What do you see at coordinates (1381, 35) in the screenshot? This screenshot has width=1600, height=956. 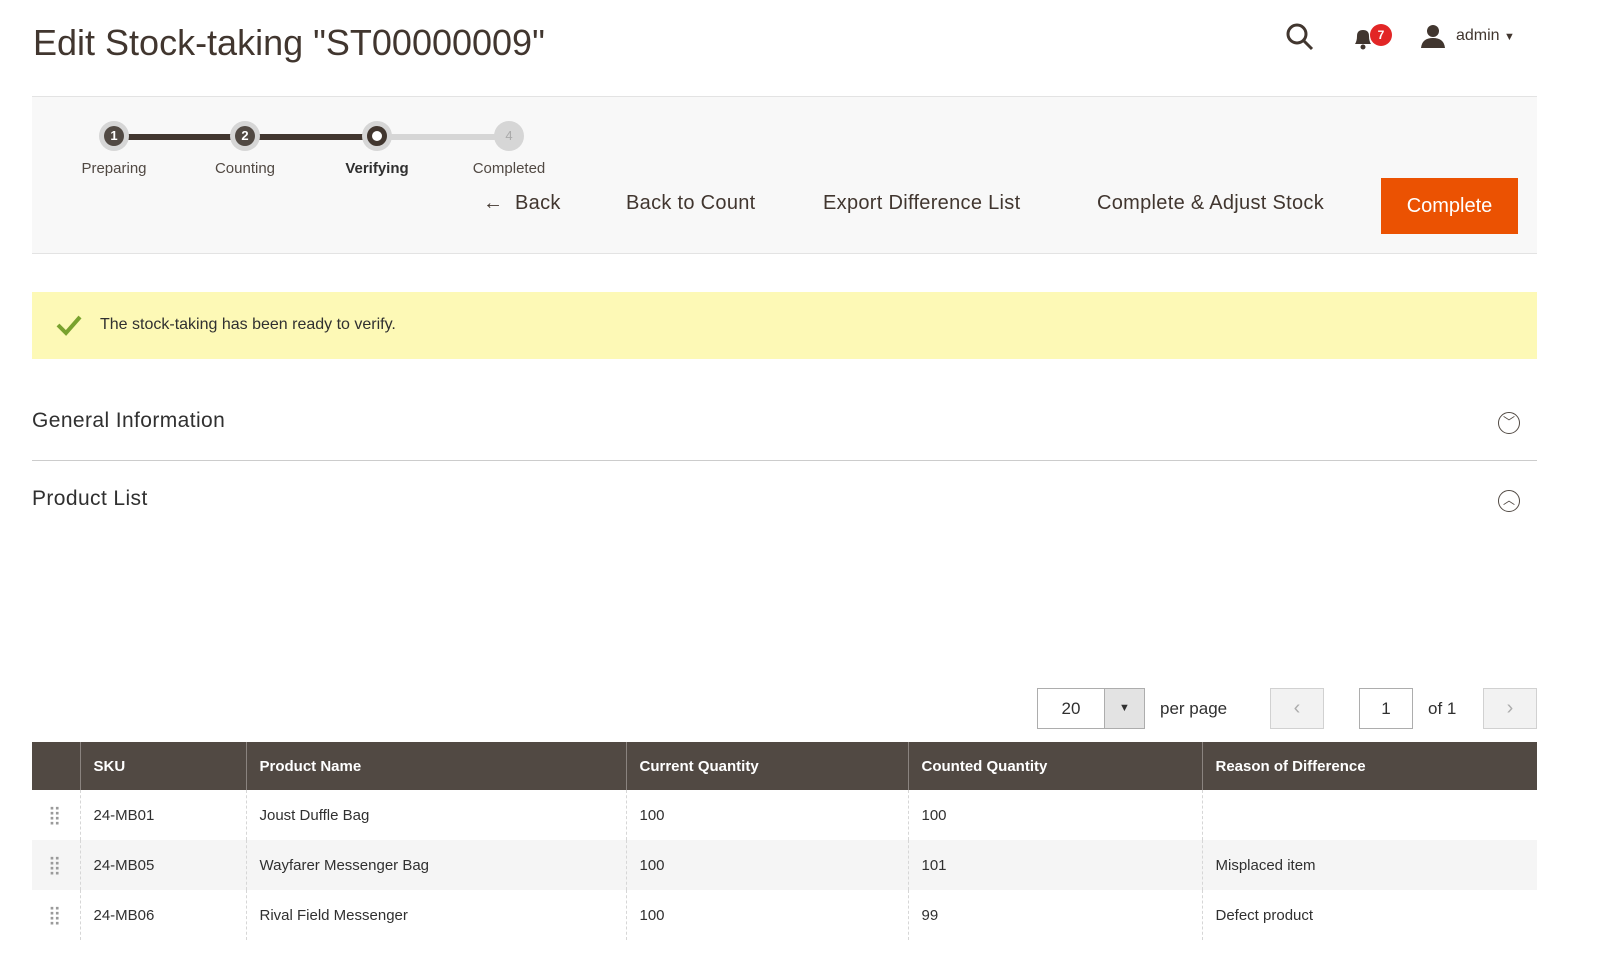 I see `notification-count: 7` at bounding box center [1381, 35].